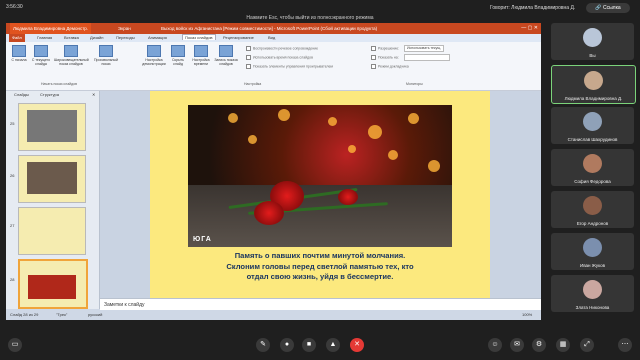 The height and width of the screenshot is (360, 640). Describe the element at coordinates (106, 51) in the screenshot. I see `custom-show-icon` at that location.